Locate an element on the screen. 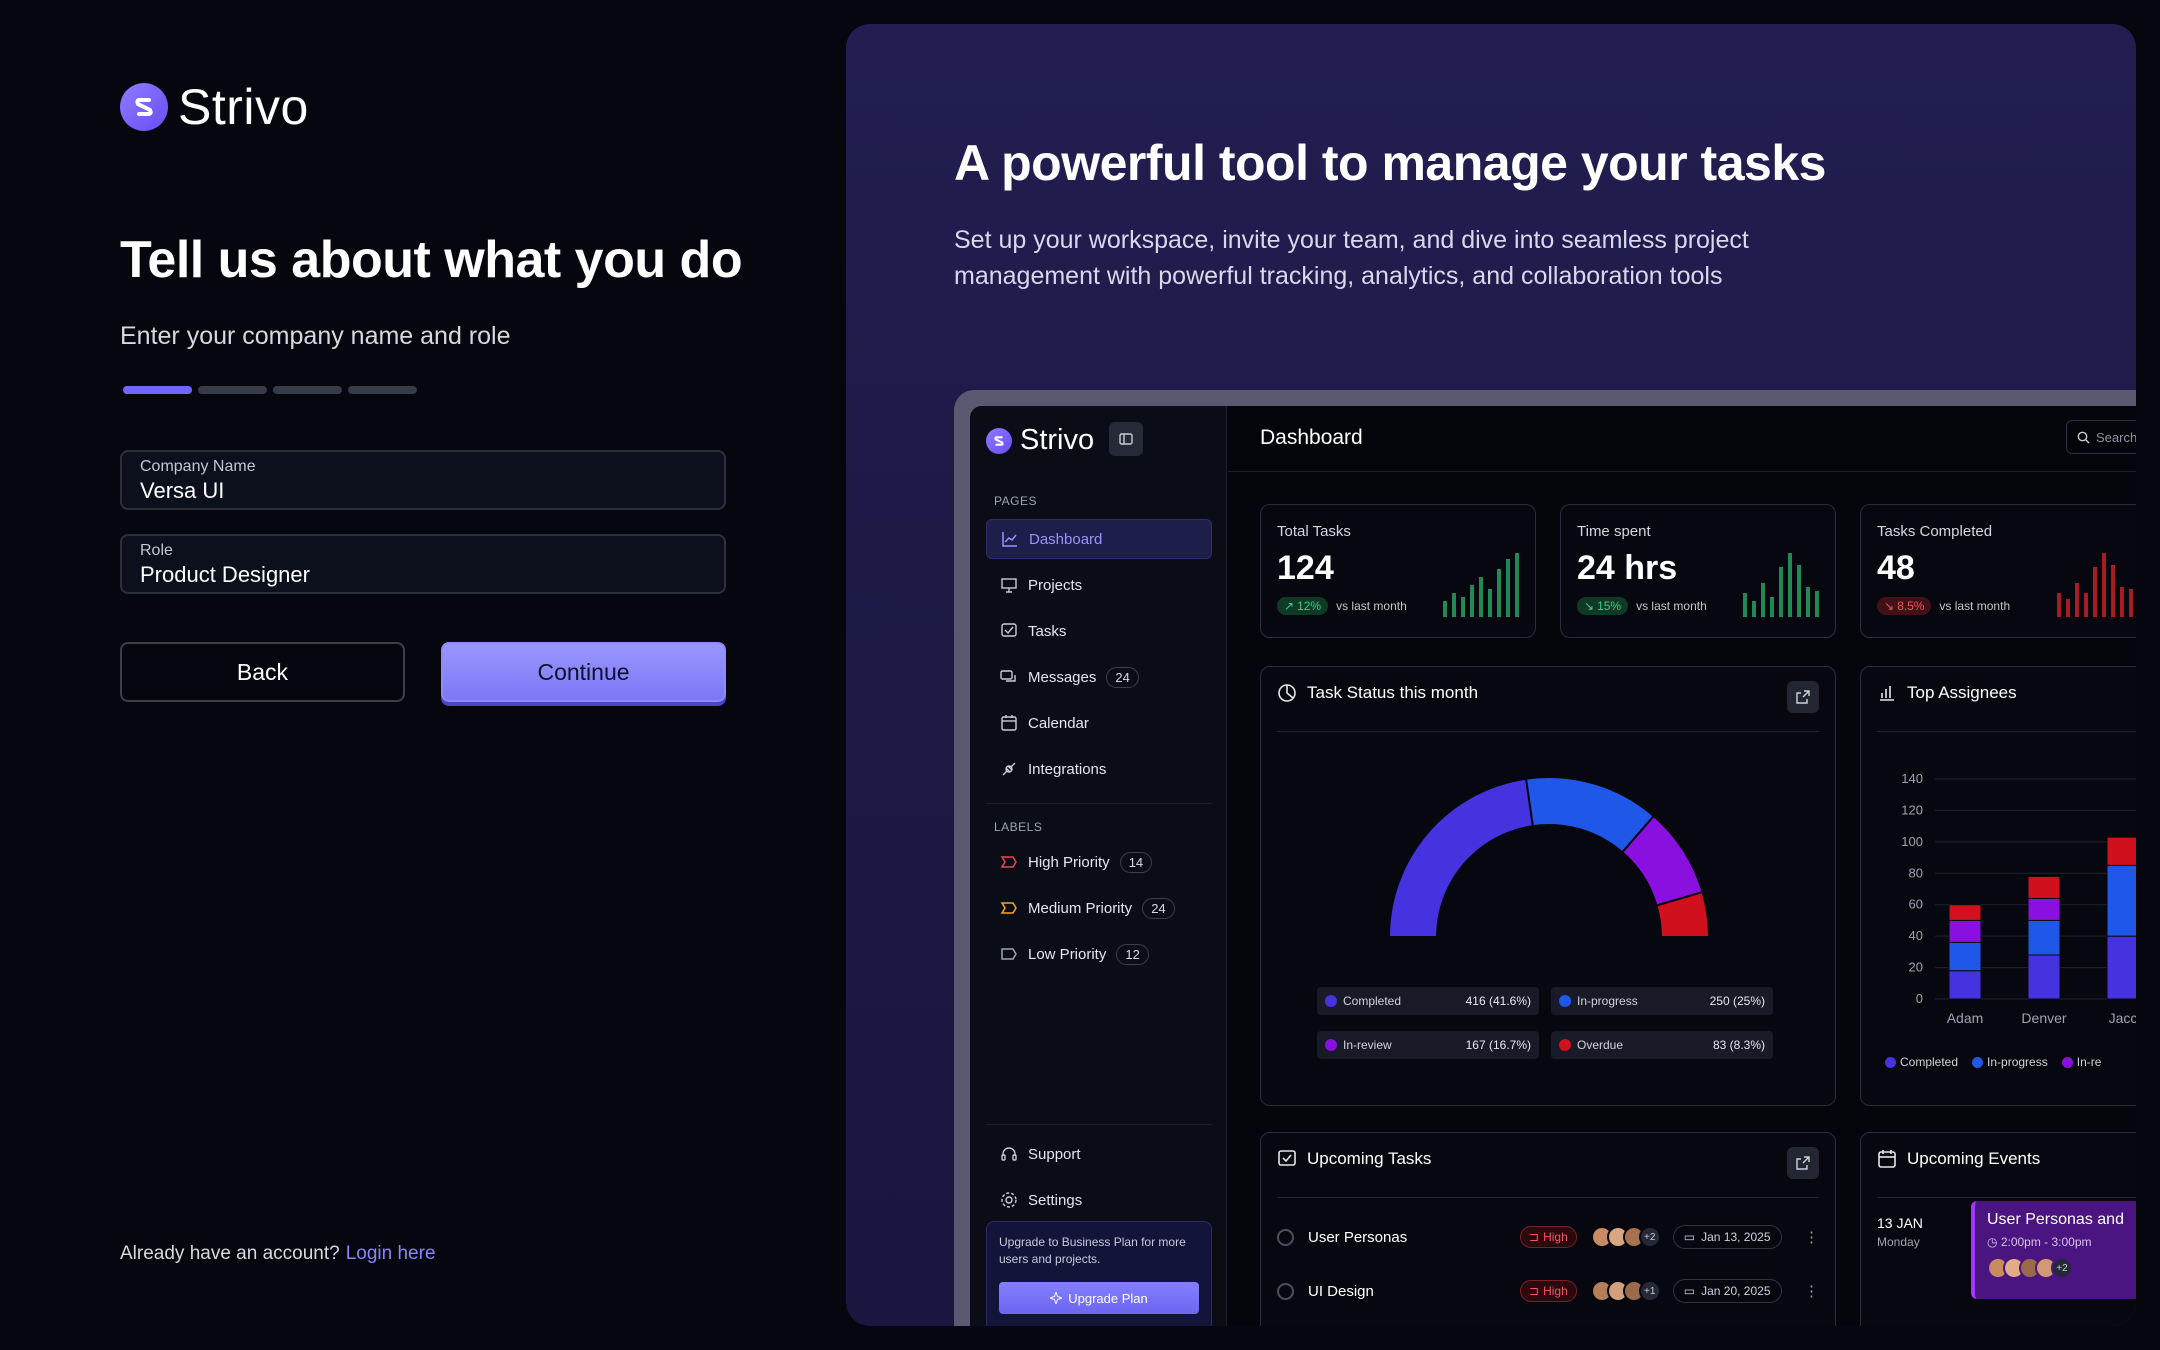 The width and height of the screenshot is (2160, 1350). task-row: UI Design ⊐ High +1 ▭ Jan 20, 2025 ⋮ is located at coordinates (1548, 1291).